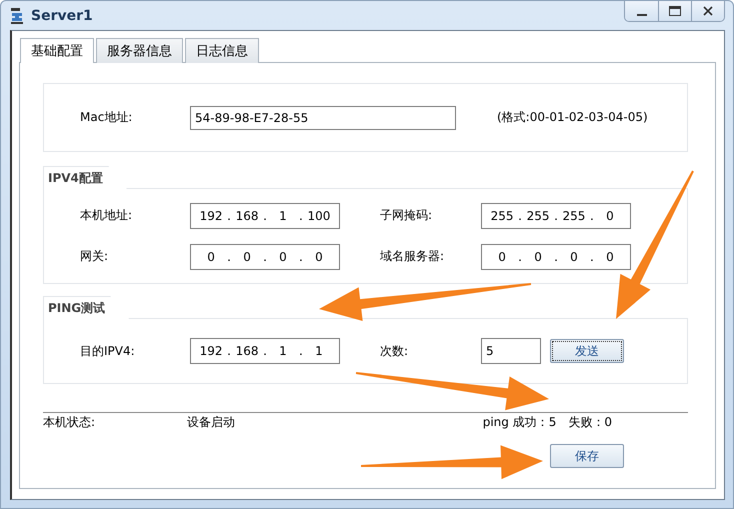 This screenshot has height=509, width=734. I want to click on ip-address-field: 192 . 168 . 1 . 100, so click(265, 215).